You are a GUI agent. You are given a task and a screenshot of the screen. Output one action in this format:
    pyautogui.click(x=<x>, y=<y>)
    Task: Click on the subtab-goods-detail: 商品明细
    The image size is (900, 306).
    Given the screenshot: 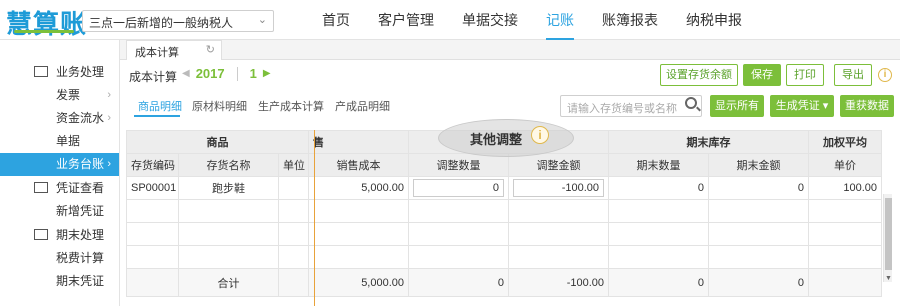 What is the action you would take?
    pyautogui.click(x=160, y=106)
    